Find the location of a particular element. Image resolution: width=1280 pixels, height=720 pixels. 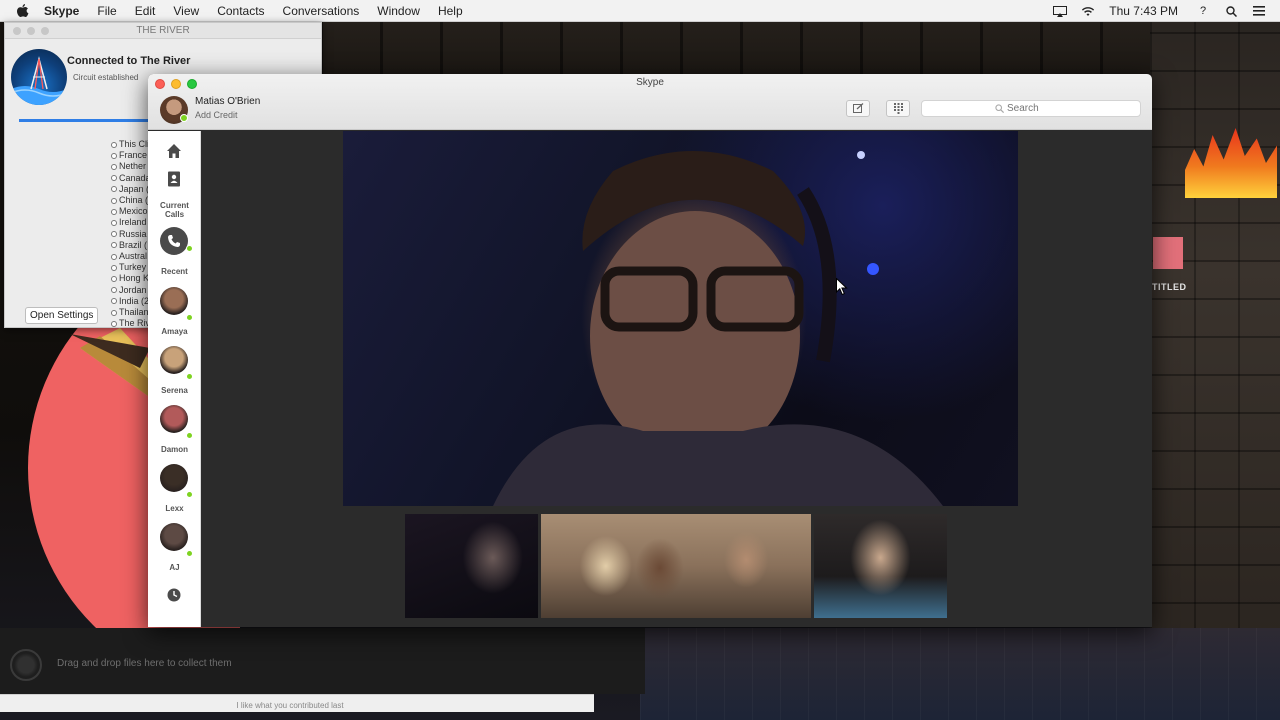

profile-name: Matias O'Brien is located at coordinates (227, 101).